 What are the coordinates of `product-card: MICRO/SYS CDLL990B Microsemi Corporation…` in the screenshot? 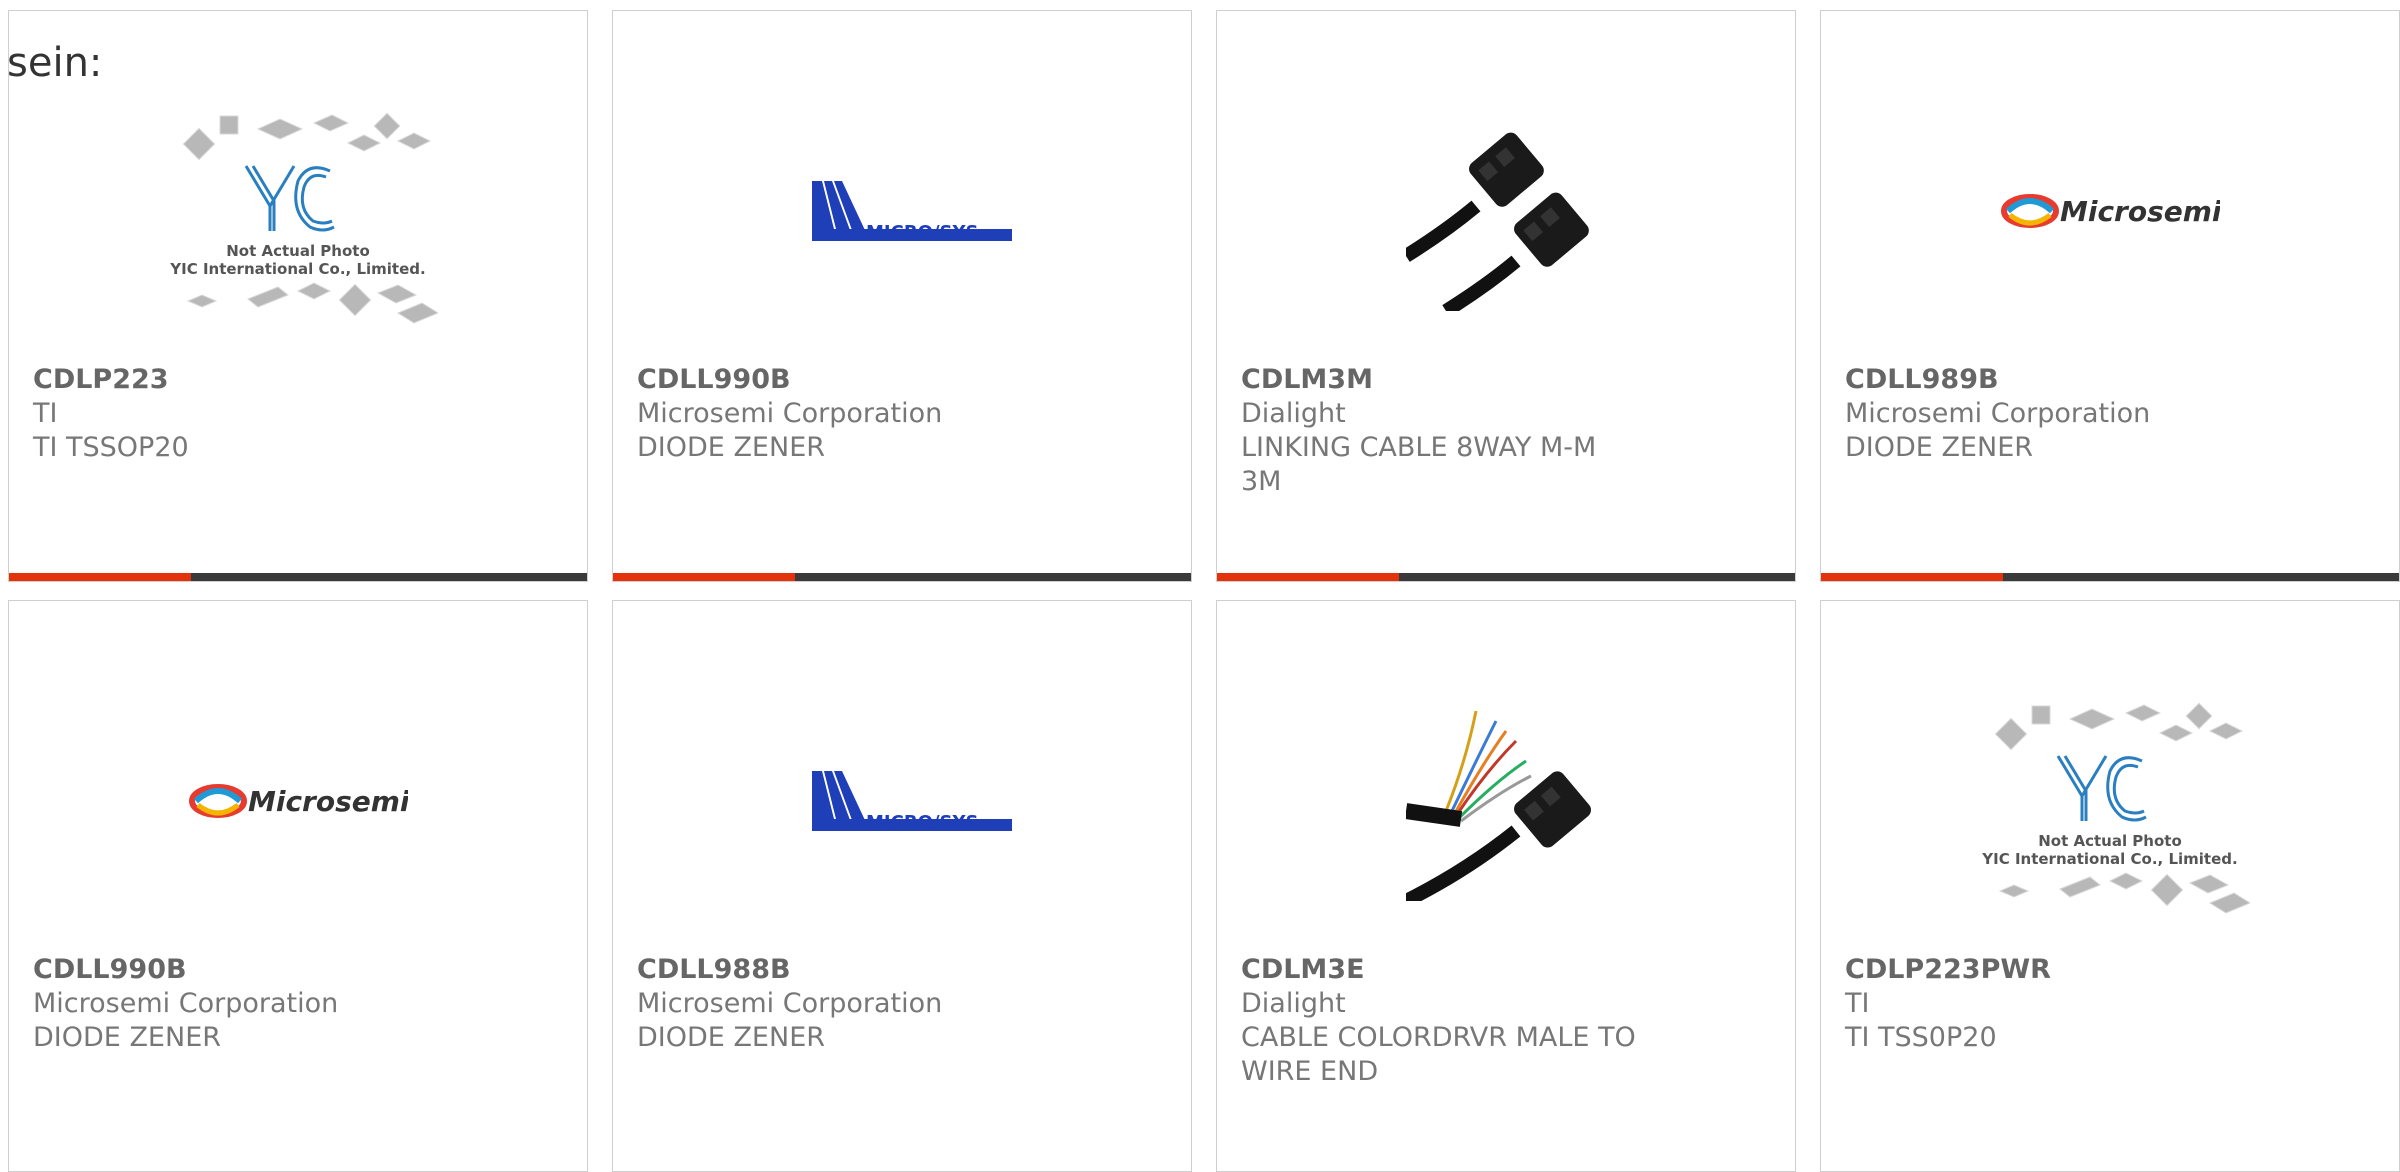 It's located at (902, 296).